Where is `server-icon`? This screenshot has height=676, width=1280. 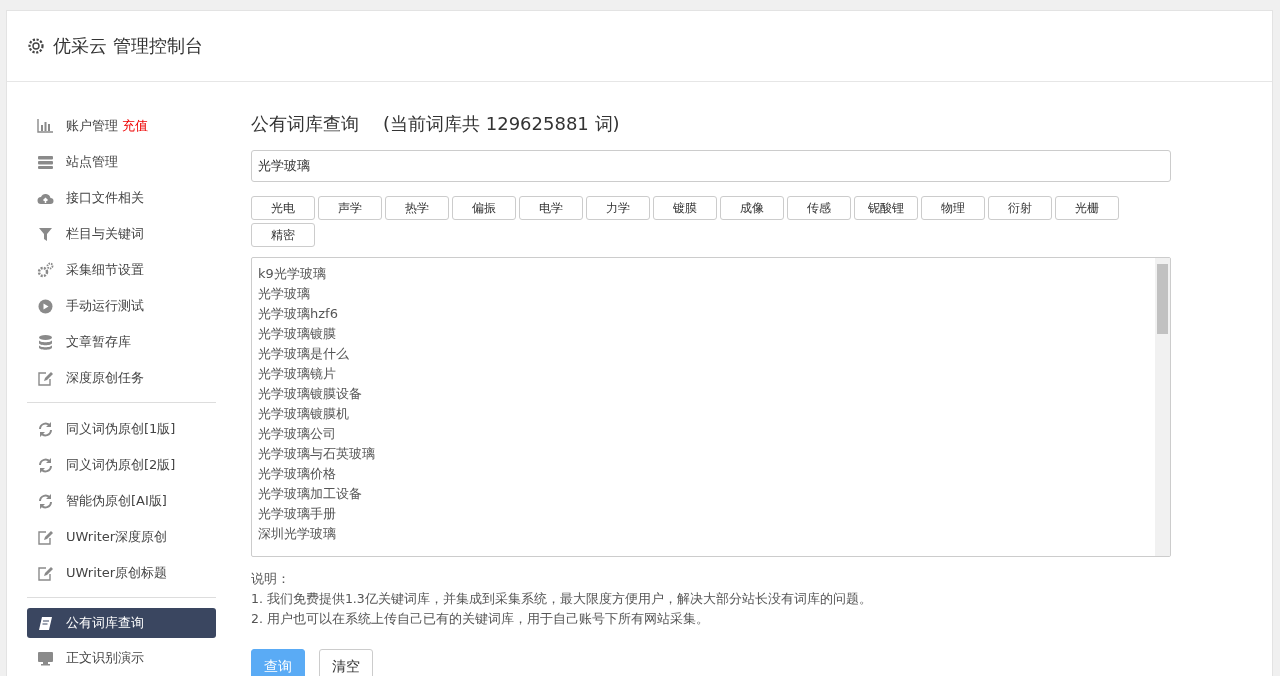
server-icon is located at coordinates (45, 162).